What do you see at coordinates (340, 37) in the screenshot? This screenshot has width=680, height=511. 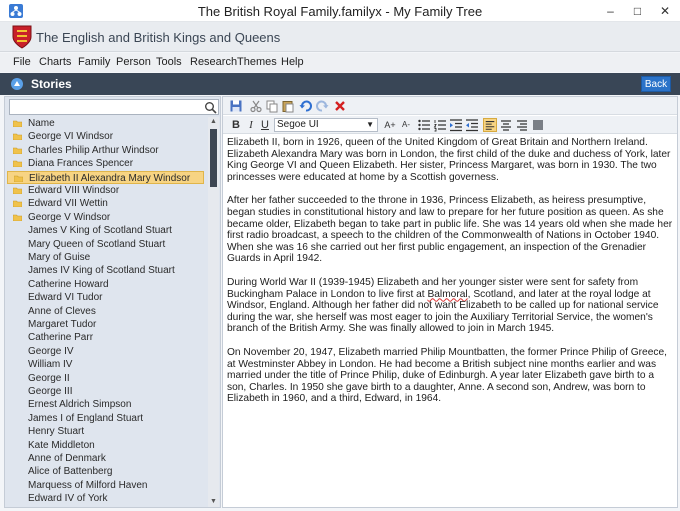 I see `family-banner: The English and British Kings and Queens` at bounding box center [340, 37].